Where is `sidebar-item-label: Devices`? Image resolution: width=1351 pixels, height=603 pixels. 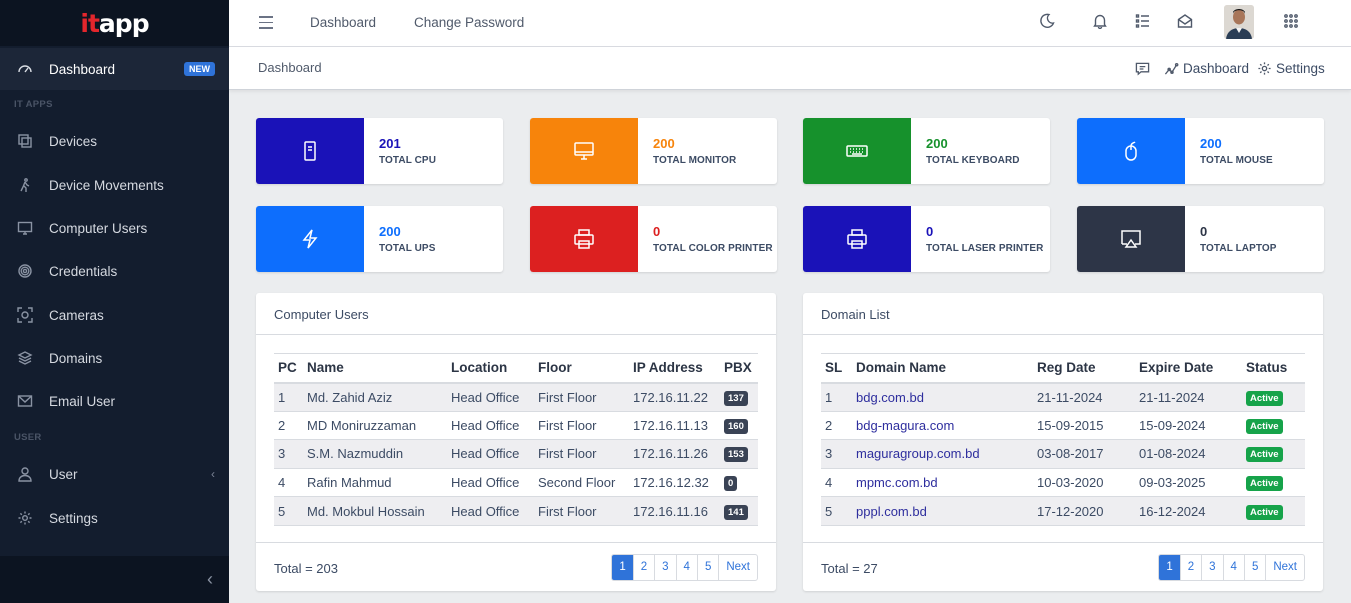
sidebar-item-label: Devices is located at coordinates (73, 141).